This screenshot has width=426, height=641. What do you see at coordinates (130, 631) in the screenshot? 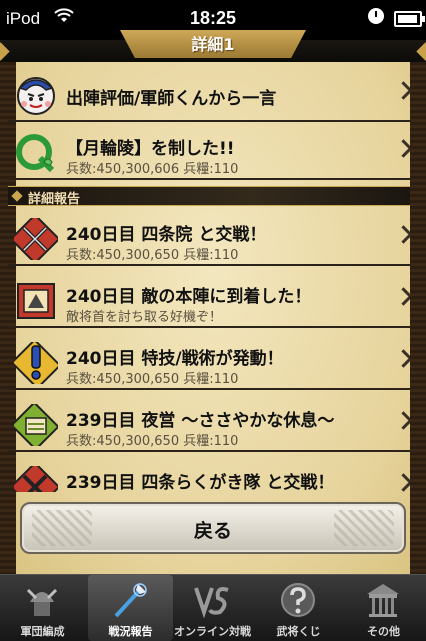
I see `tab-label: 戦況報告` at bounding box center [130, 631].